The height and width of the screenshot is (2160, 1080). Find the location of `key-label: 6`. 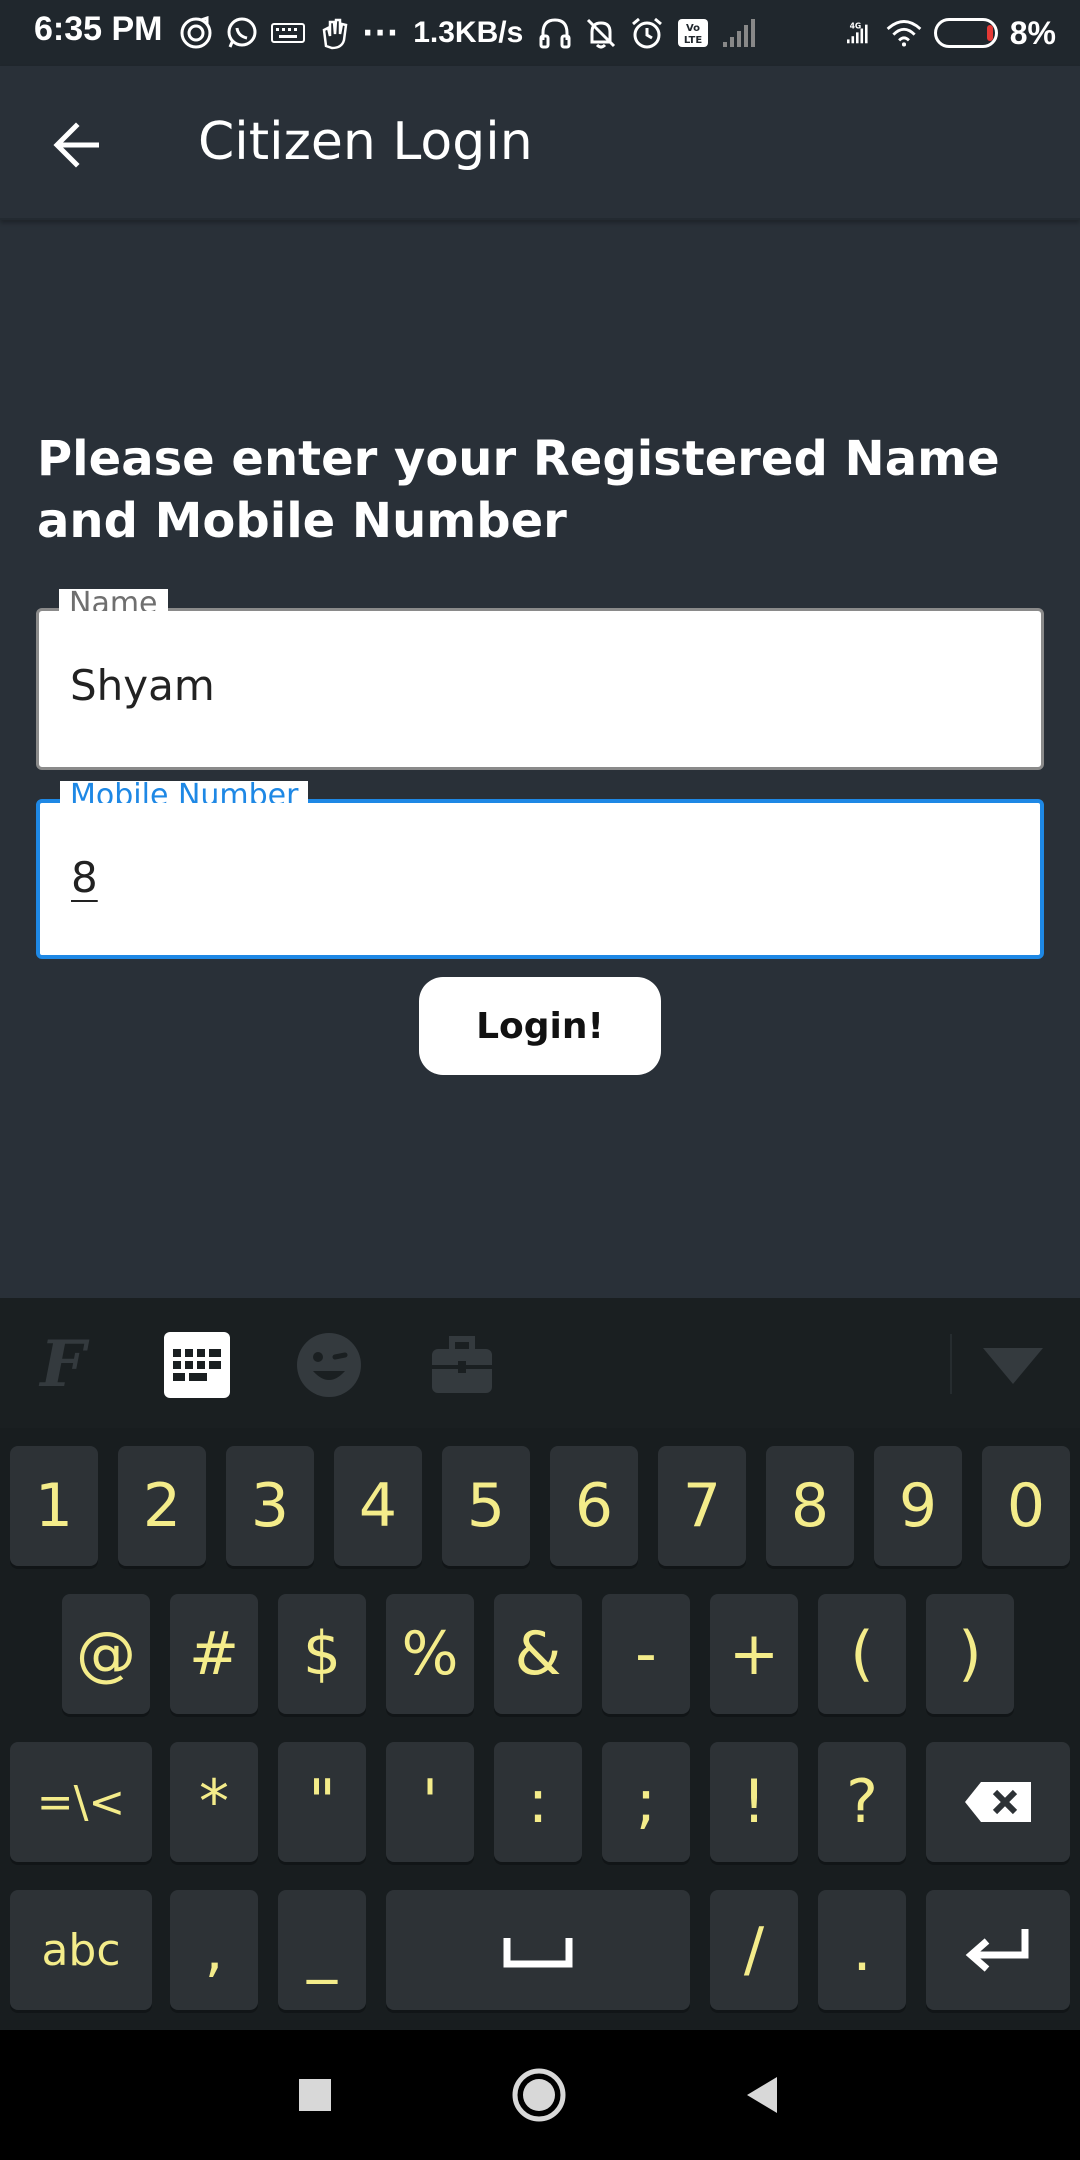

key-label: 6 is located at coordinates (594, 1506).